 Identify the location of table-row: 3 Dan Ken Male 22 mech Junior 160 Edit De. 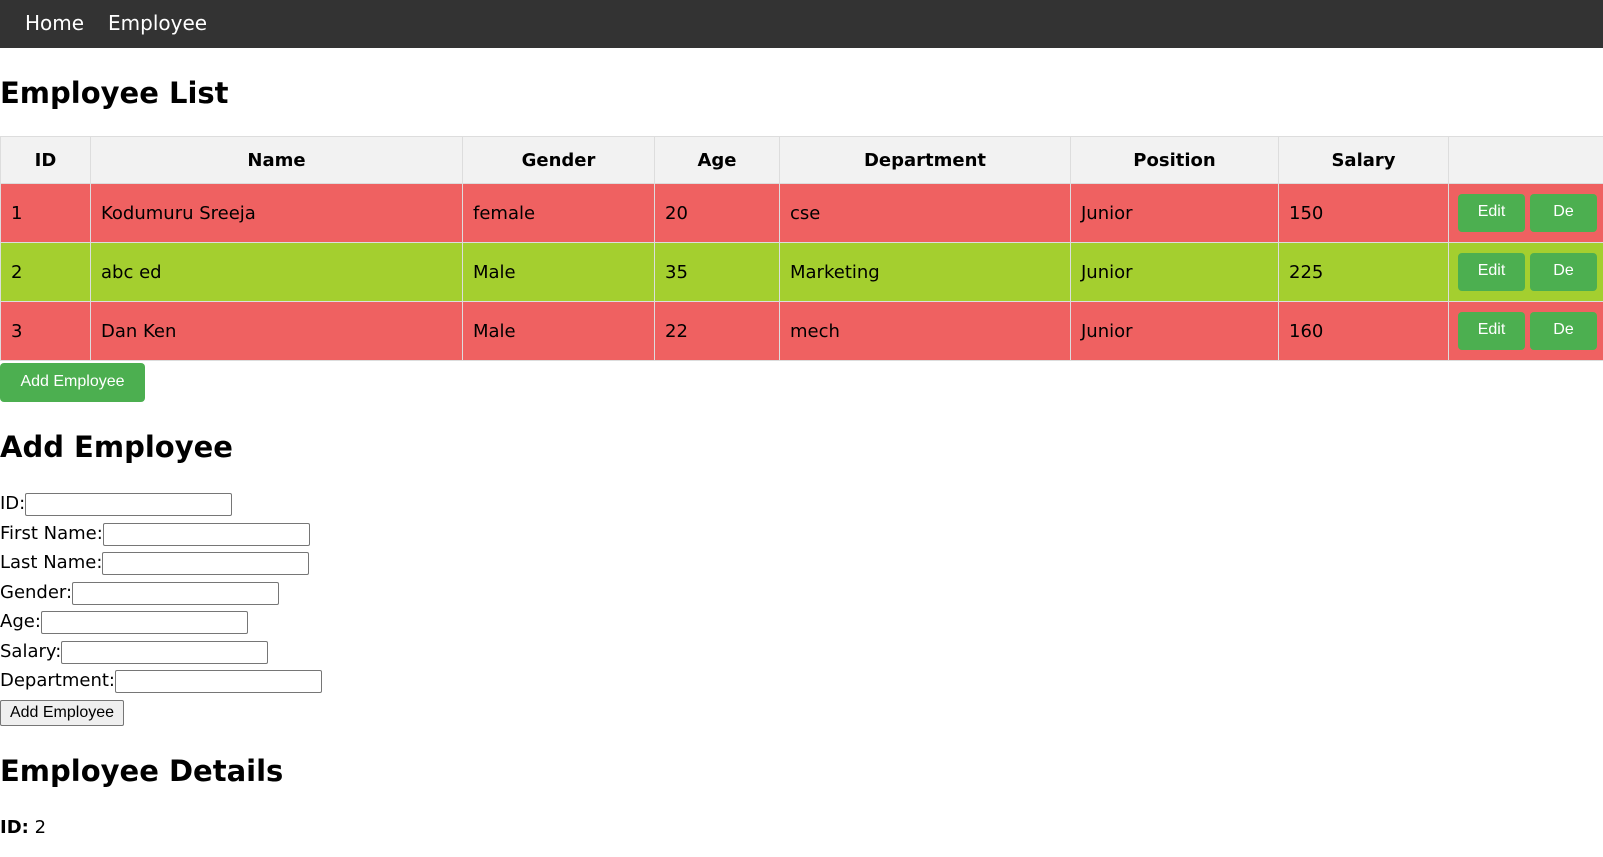
(801, 331).